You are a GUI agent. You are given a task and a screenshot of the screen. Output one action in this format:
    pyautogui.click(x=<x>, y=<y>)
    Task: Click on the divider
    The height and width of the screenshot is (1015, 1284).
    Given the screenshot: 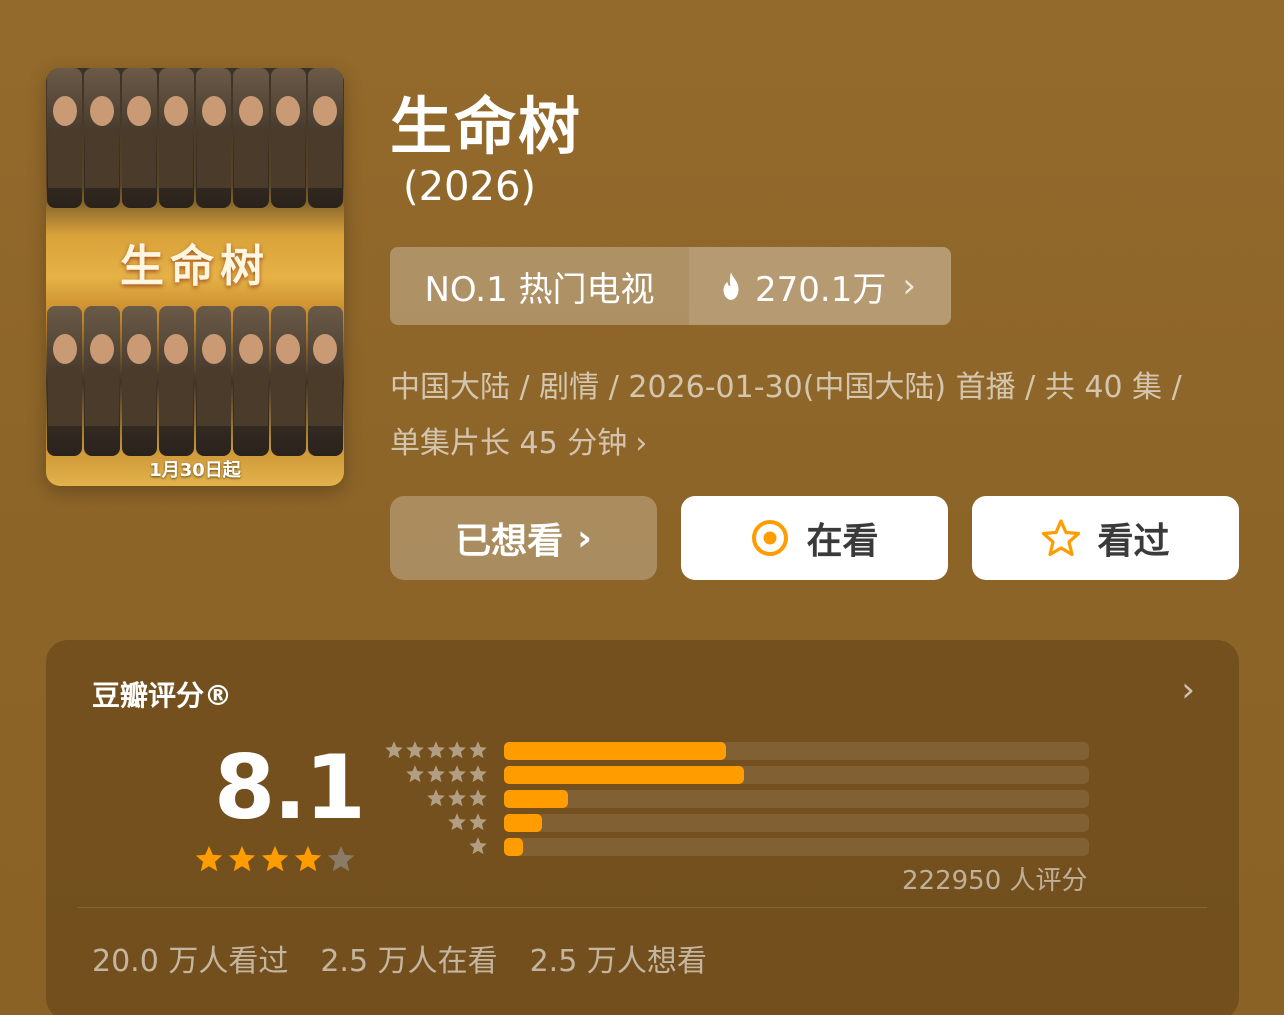 What is the action you would take?
    pyautogui.click(x=642, y=907)
    